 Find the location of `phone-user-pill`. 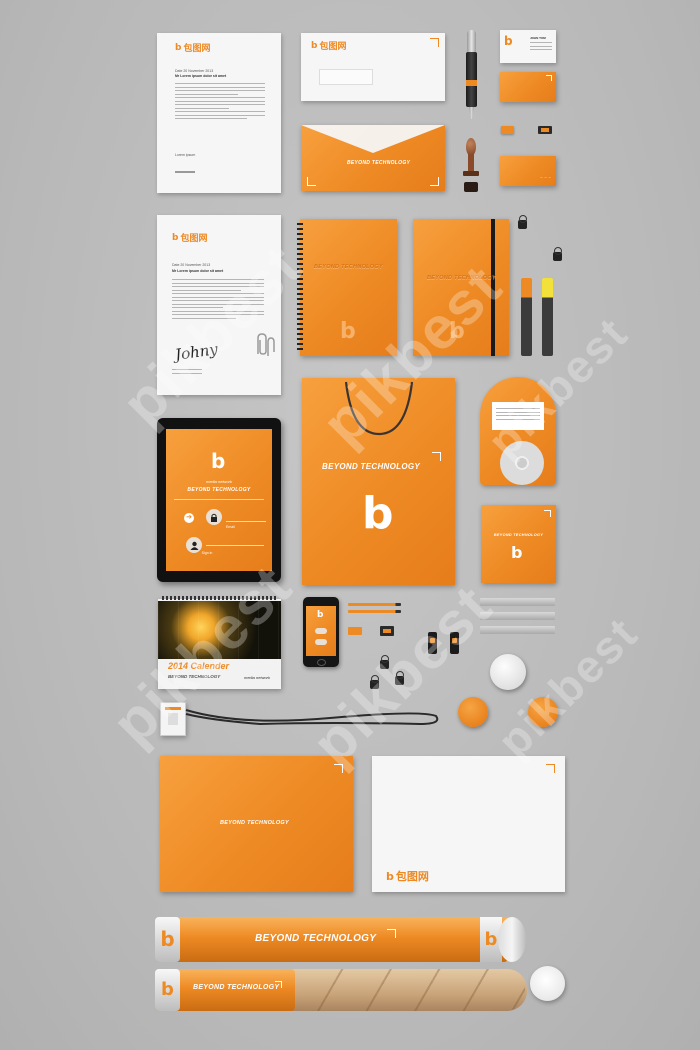

phone-user-pill is located at coordinates (321, 642).